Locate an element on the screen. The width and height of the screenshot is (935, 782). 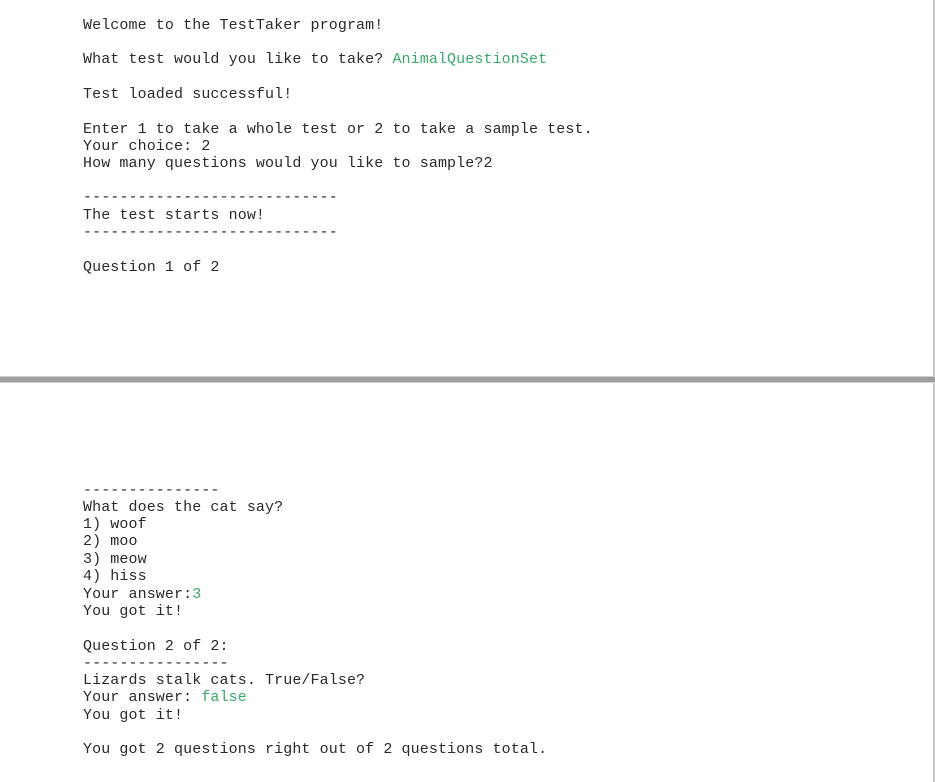
test-name-input: AnimalQuestionSet is located at coordinates (470, 59).